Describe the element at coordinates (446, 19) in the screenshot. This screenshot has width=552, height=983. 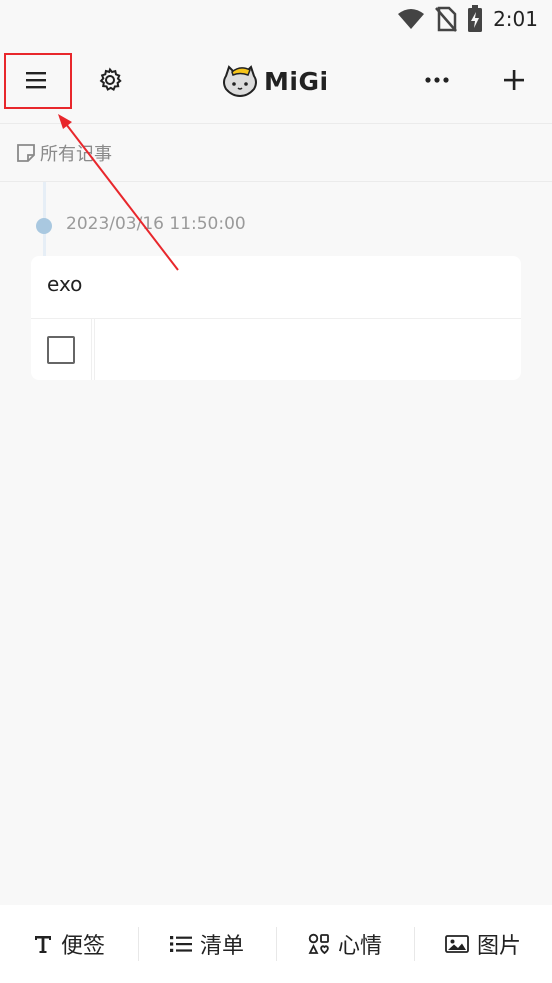
I see `no-sim-icon` at that location.